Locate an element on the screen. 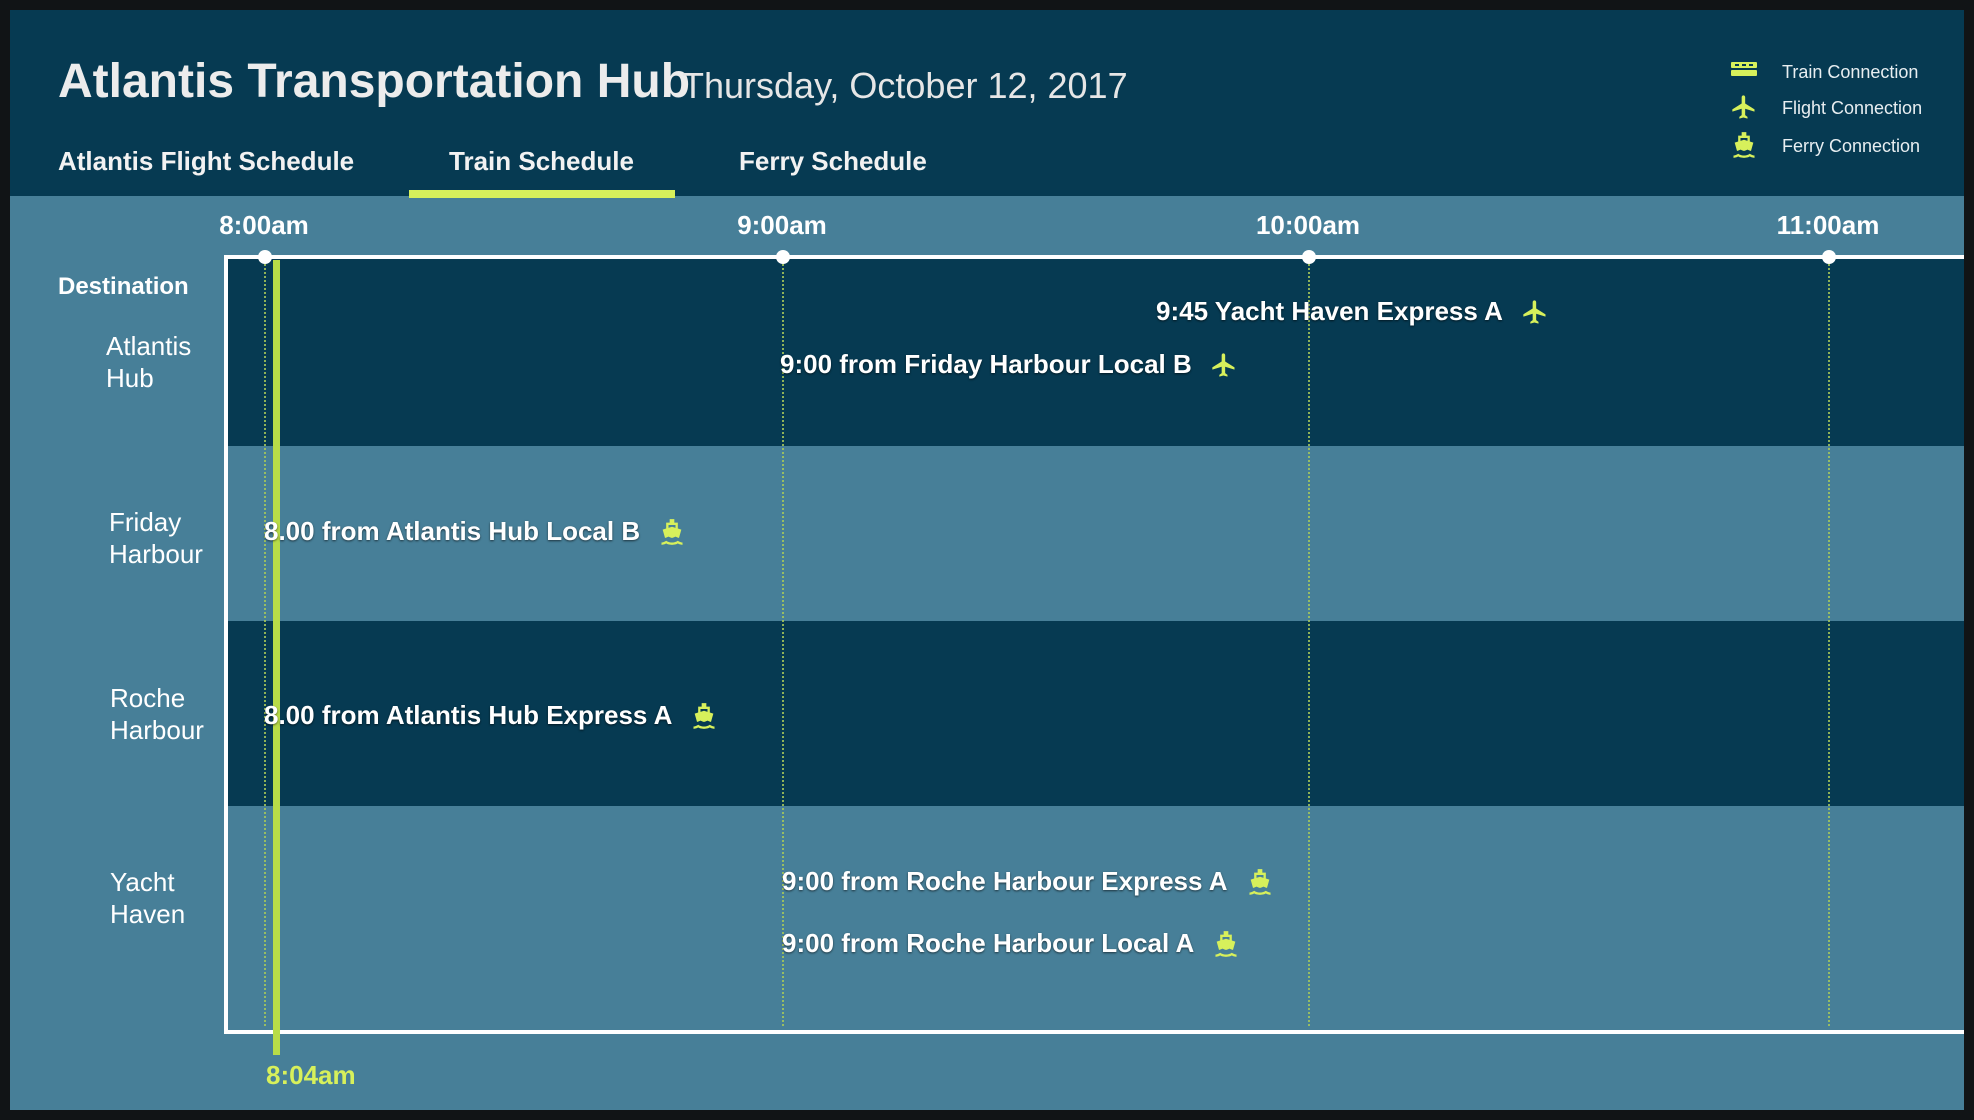 The height and width of the screenshot is (1120, 1974). event-label: 9:45 Yacht Haven Express A is located at coordinates (1329, 311).